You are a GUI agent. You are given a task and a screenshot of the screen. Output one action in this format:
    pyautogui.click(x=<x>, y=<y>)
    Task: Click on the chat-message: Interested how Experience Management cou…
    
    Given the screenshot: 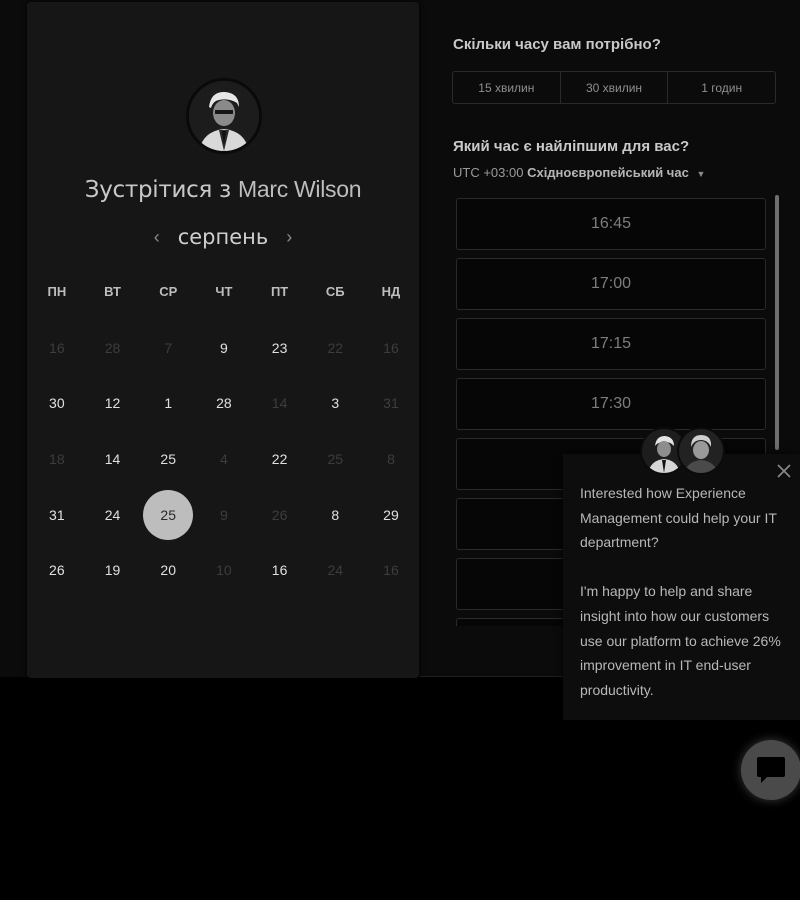 What is the action you would take?
    pyautogui.click(x=685, y=591)
    